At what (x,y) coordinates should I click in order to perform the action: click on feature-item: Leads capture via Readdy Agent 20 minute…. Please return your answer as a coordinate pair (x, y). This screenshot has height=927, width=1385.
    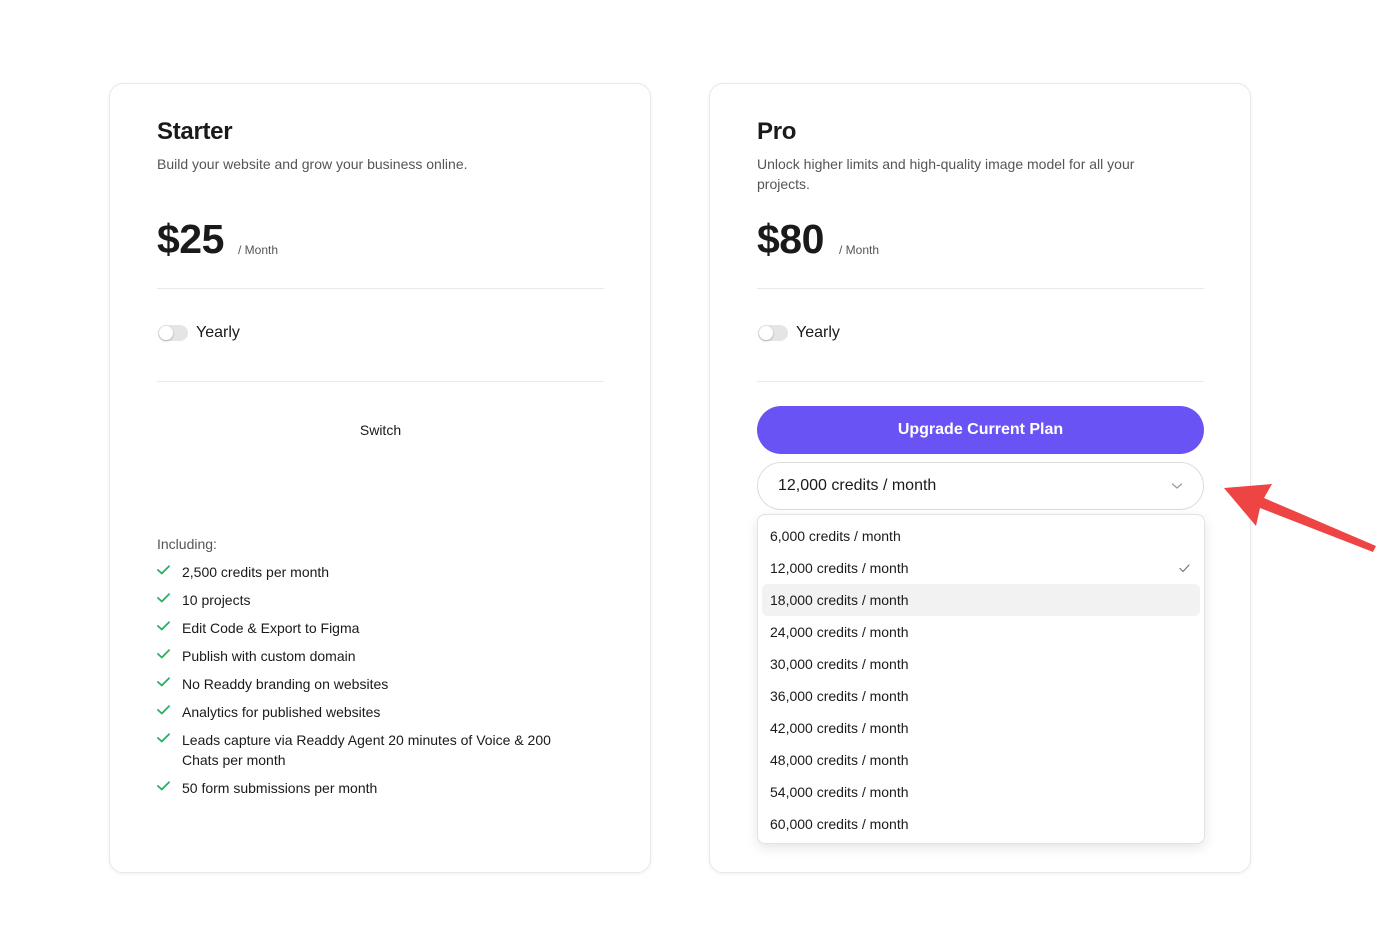
    Looking at the image, I should click on (372, 750).